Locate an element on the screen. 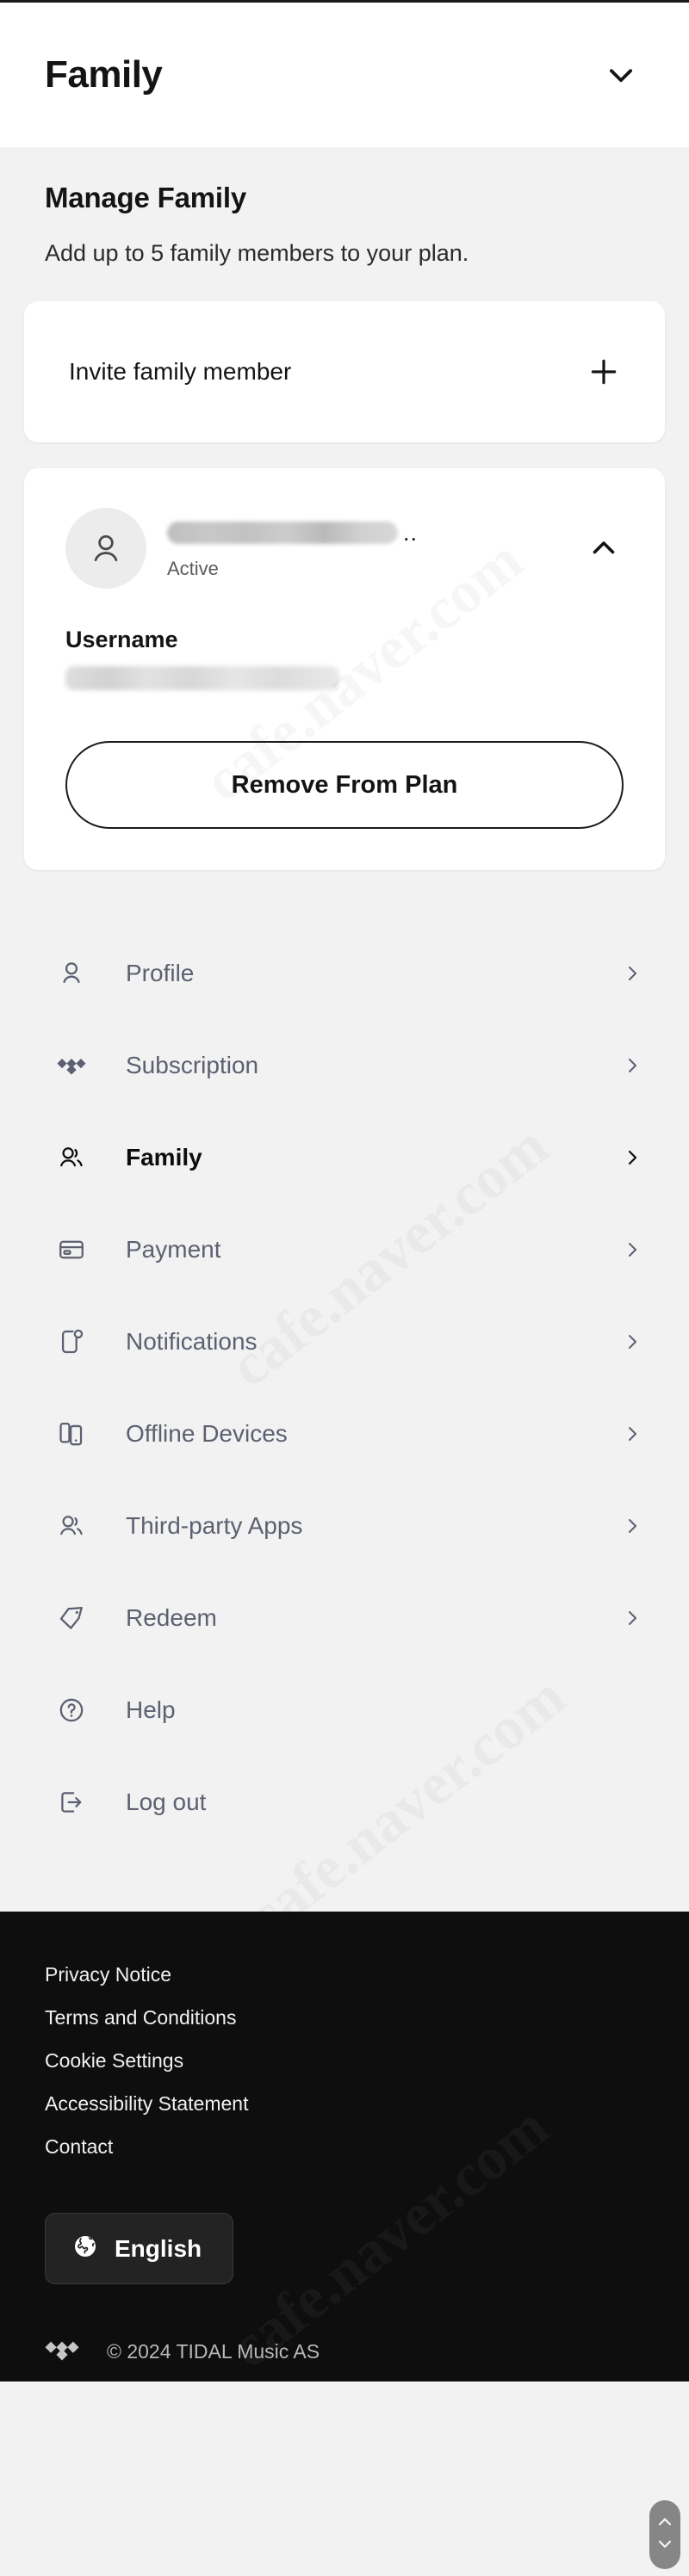  sidebar-item-payment: Payment is located at coordinates (348, 1249).